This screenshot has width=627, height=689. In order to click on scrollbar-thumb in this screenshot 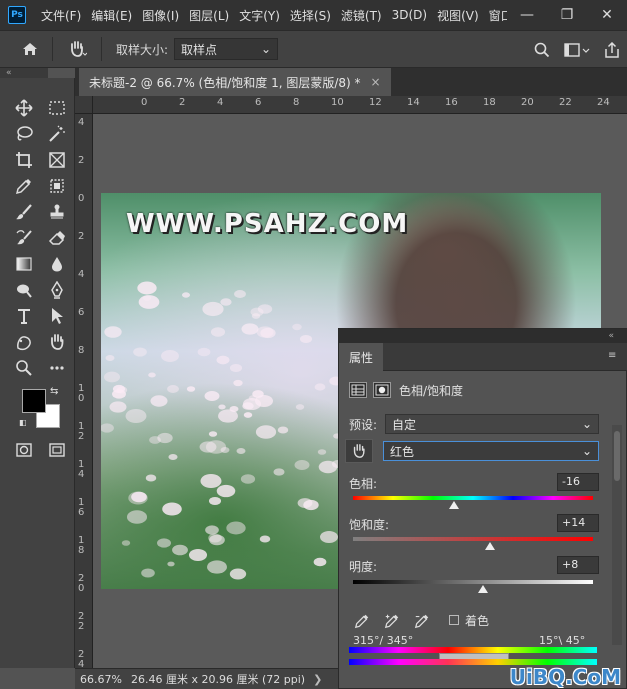, I will do `click(617, 456)`.